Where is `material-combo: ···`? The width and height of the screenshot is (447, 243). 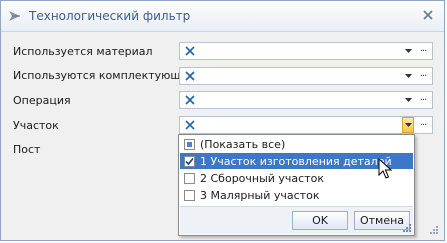 material-combo: ··· is located at coordinates (306, 51).